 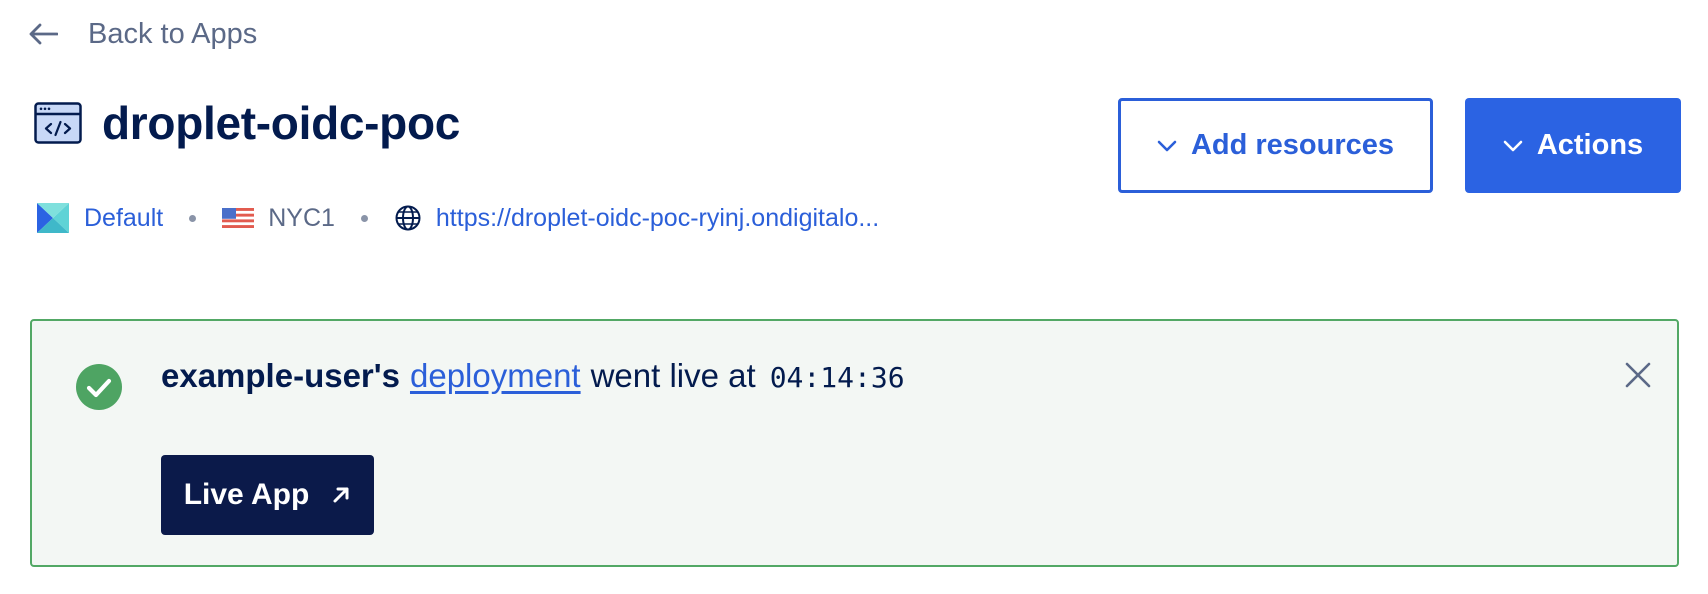 What do you see at coordinates (837, 377) in the screenshot?
I see `alert-time: 04:14:36` at bounding box center [837, 377].